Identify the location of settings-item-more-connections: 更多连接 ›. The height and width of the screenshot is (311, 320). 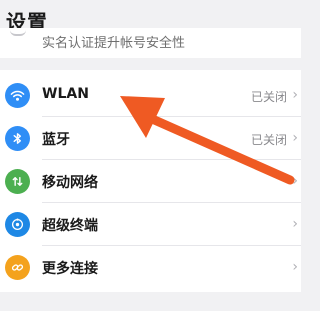
(150, 267).